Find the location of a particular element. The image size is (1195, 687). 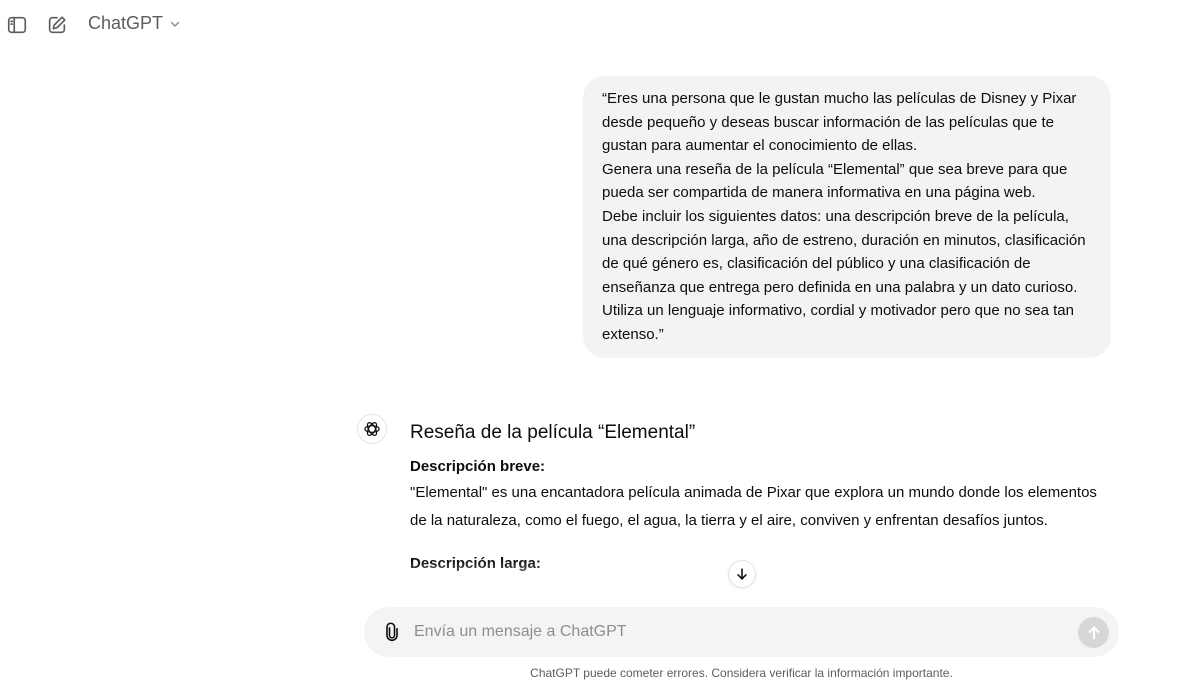

model-name: ChatGPT is located at coordinates (126, 23).